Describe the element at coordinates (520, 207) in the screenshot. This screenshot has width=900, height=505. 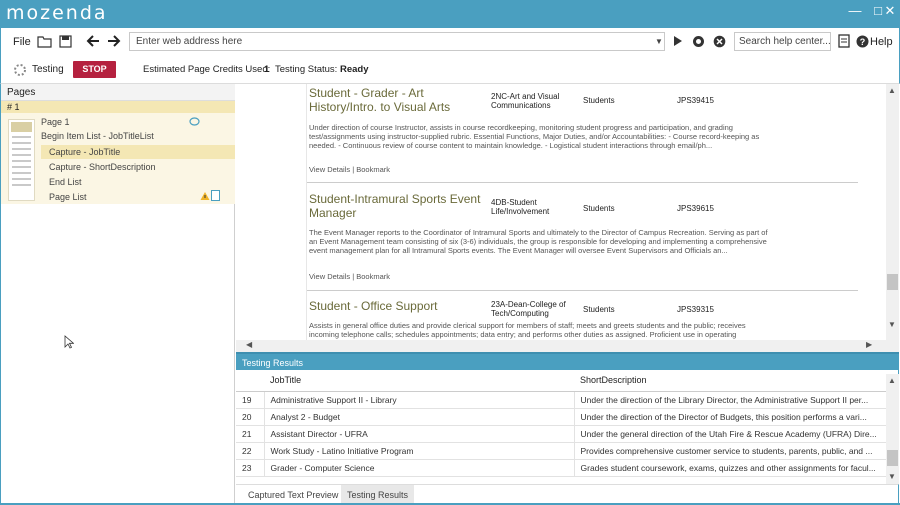
I see `job-dept: 4DB-Student Life/Involvement` at that location.